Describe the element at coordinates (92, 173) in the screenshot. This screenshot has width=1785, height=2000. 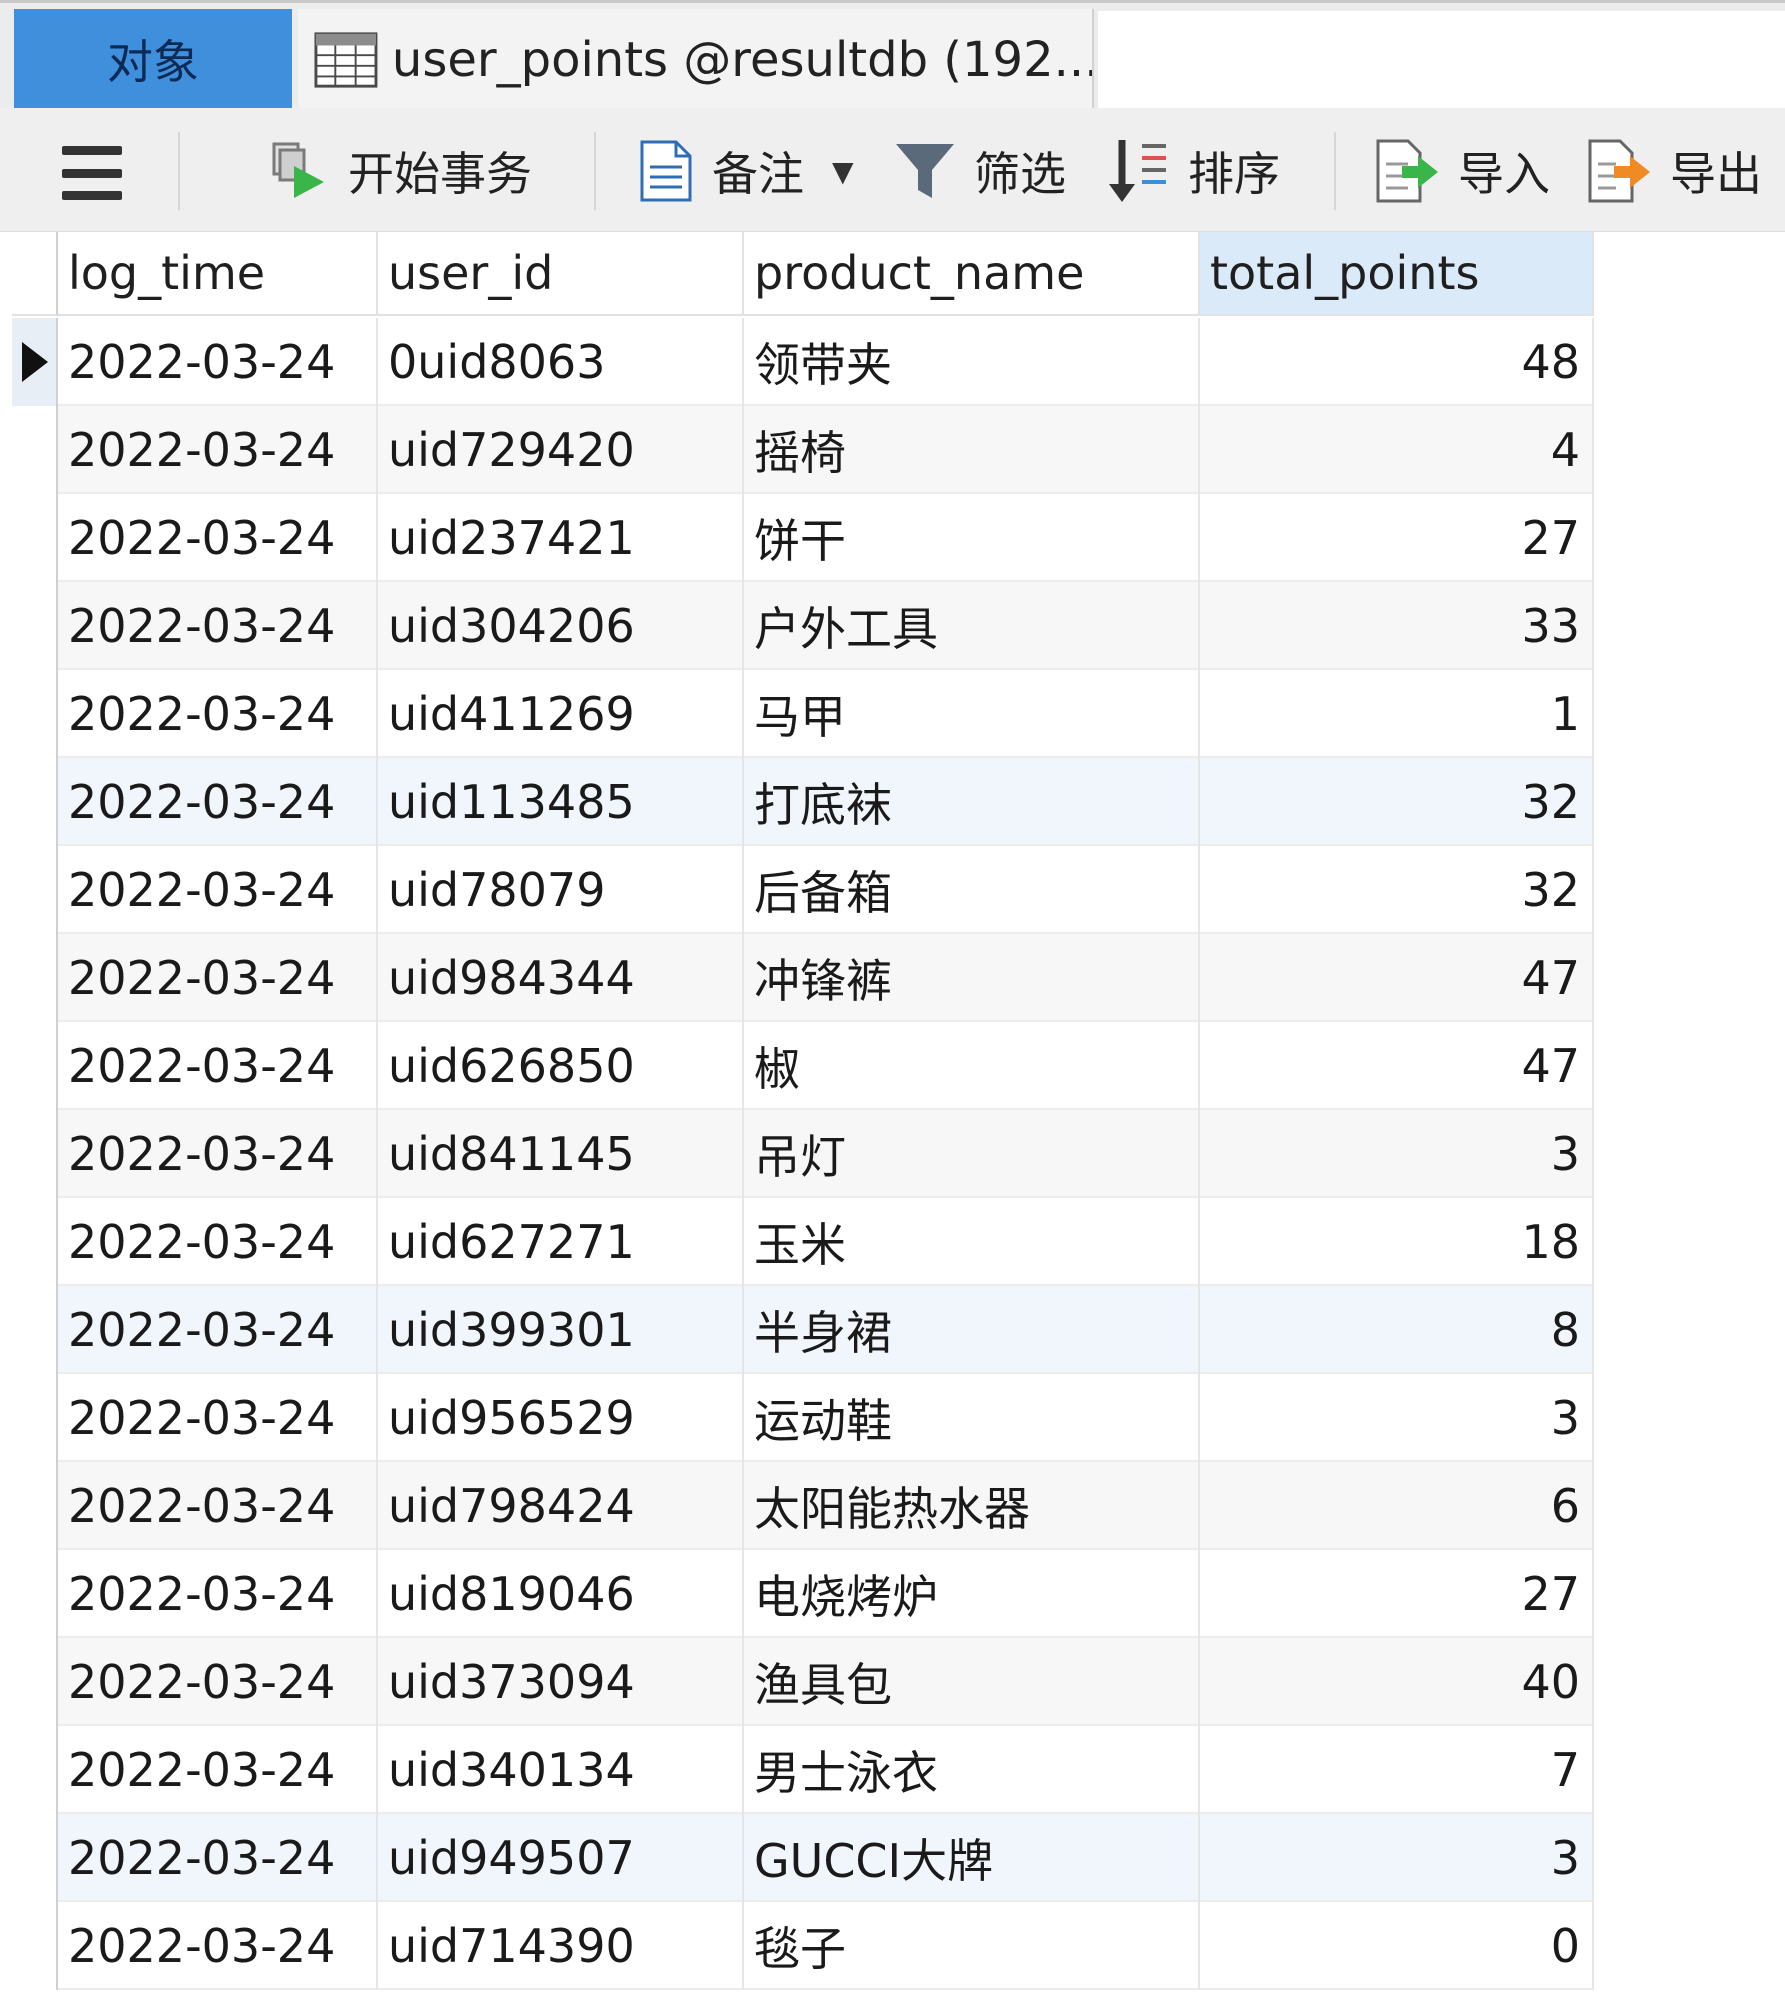
I see `menu-icon` at that location.